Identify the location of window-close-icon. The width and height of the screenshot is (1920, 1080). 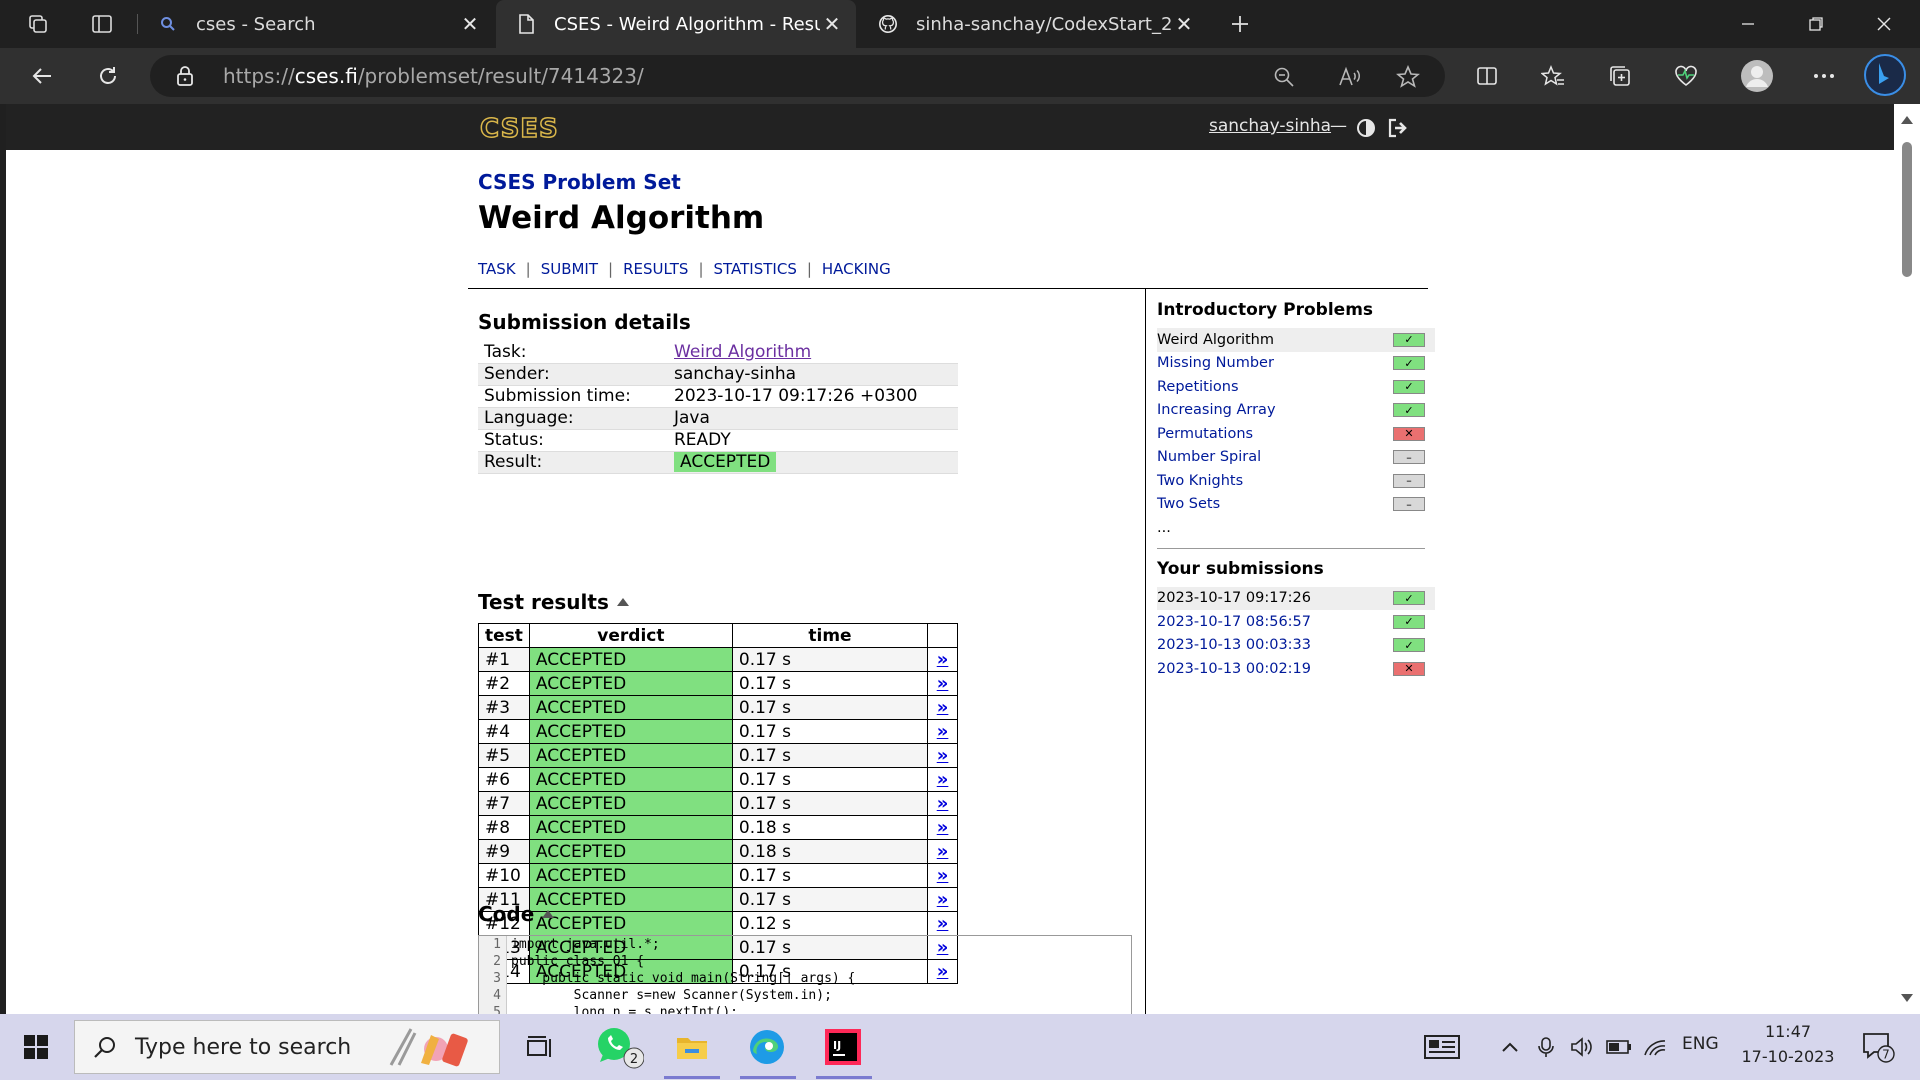
(1884, 24).